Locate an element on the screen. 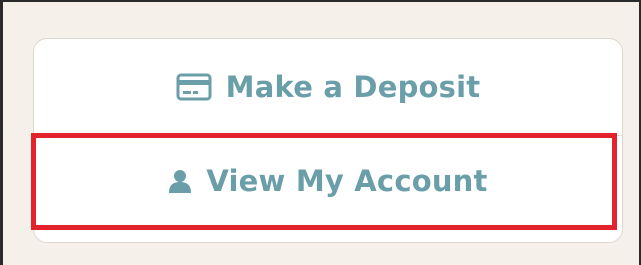  user-icon is located at coordinates (180, 181).